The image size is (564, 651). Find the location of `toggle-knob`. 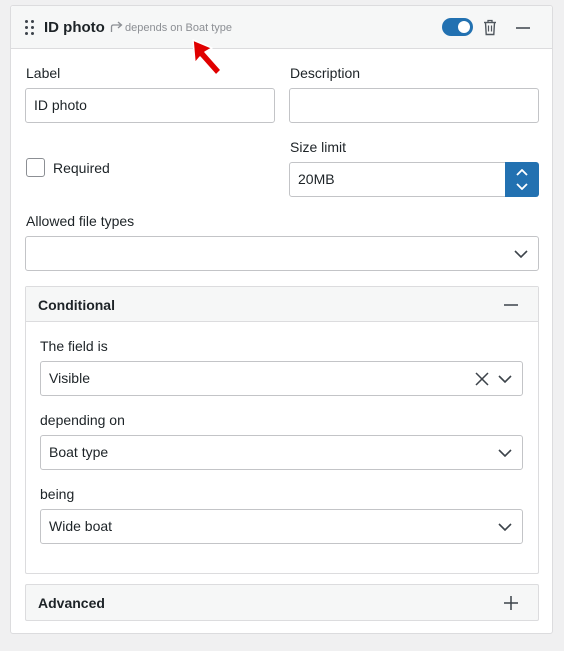

toggle-knob is located at coordinates (464, 27).